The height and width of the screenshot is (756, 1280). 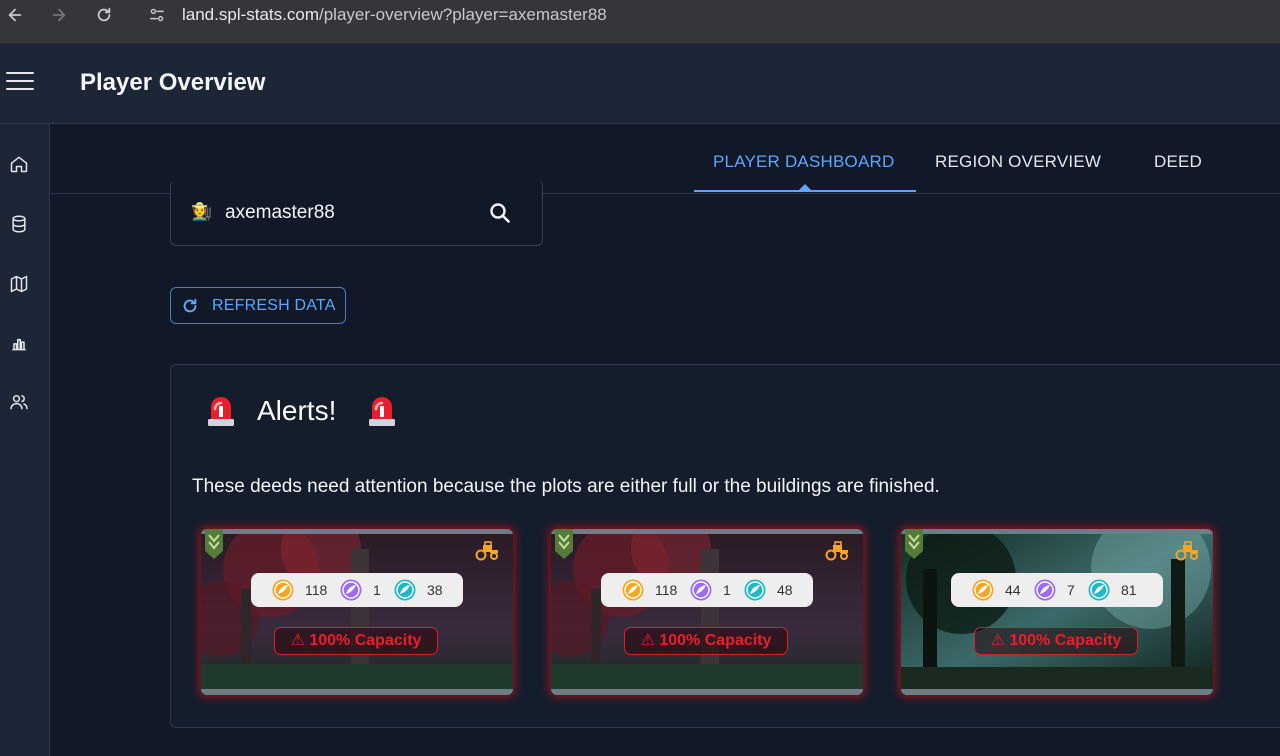 What do you see at coordinates (19, 402) in the screenshot?
I see `users-icon` at bounding box center [19, 402].